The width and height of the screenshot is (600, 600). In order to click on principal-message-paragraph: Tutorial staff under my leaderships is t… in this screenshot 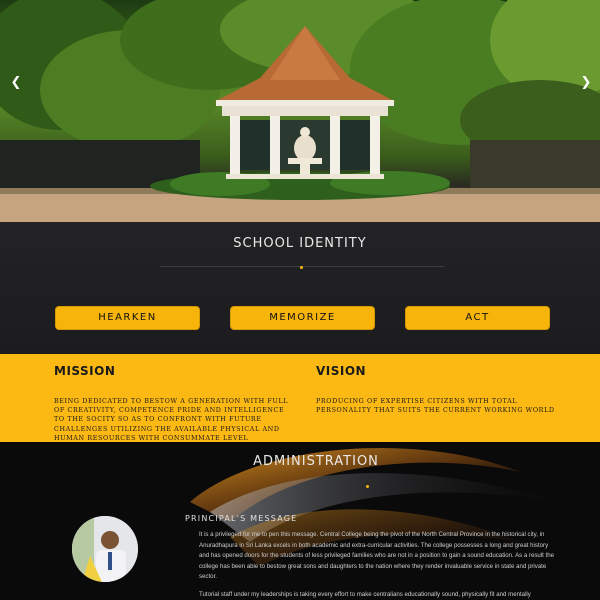, I will do `click(365, 594)`.